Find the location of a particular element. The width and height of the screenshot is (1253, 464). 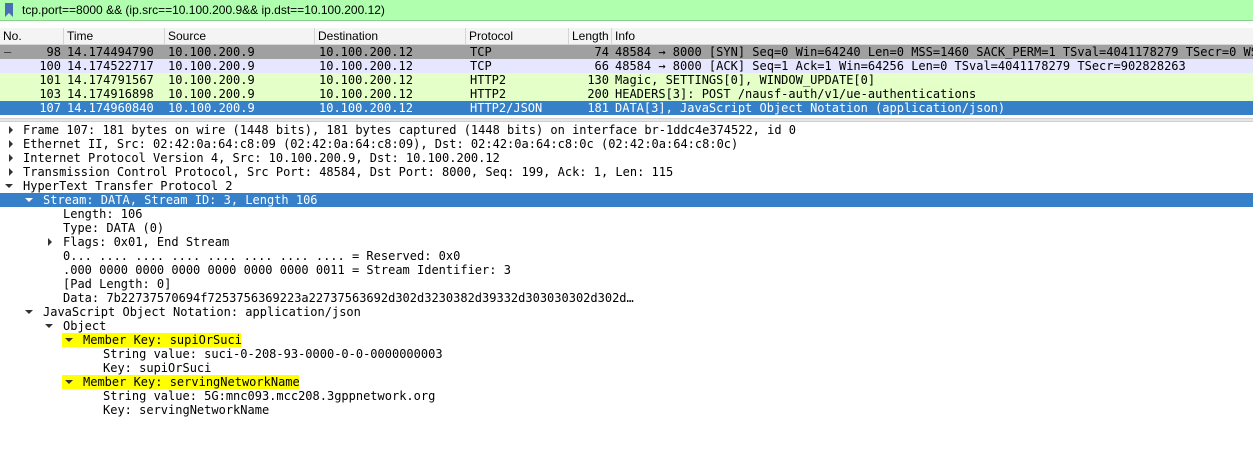

pane-splitter is located at coordinates (626, 120).